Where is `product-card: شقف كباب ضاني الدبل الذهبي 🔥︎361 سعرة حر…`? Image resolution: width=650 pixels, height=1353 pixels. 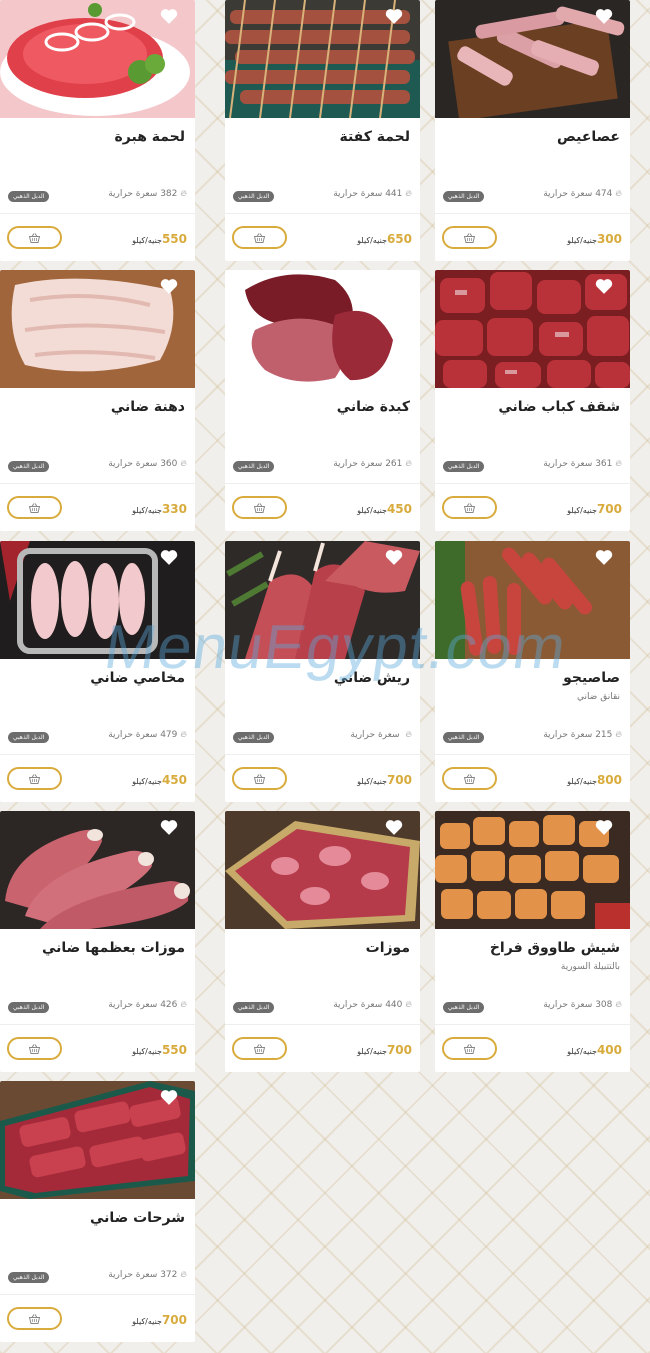
product-card: شقف كباب ضاني الدبل الذهبي 🔥︎361 سعرة حر… is located at coordinates (532, 400).